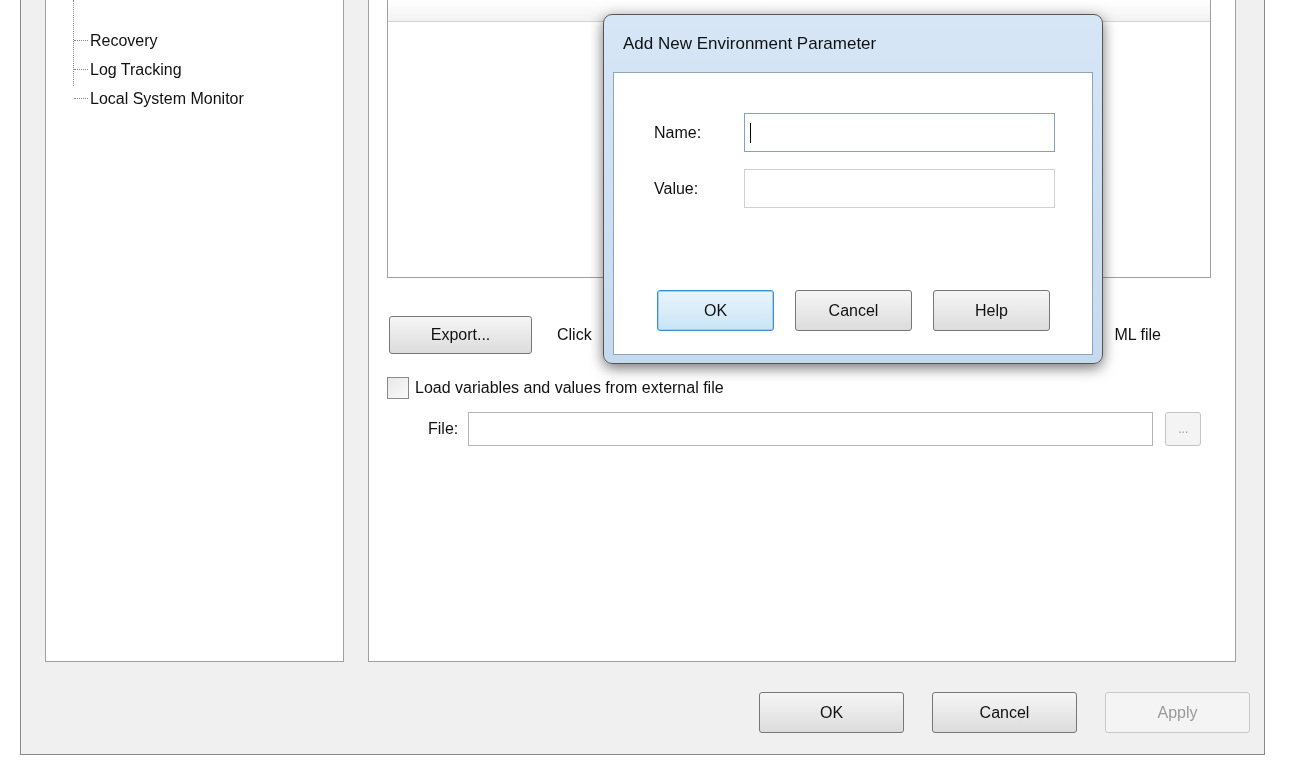  Describe the element at coordinates (569, 388) in the screenshot. I see `checkbox-label: Load variables and values from external file` at that location.